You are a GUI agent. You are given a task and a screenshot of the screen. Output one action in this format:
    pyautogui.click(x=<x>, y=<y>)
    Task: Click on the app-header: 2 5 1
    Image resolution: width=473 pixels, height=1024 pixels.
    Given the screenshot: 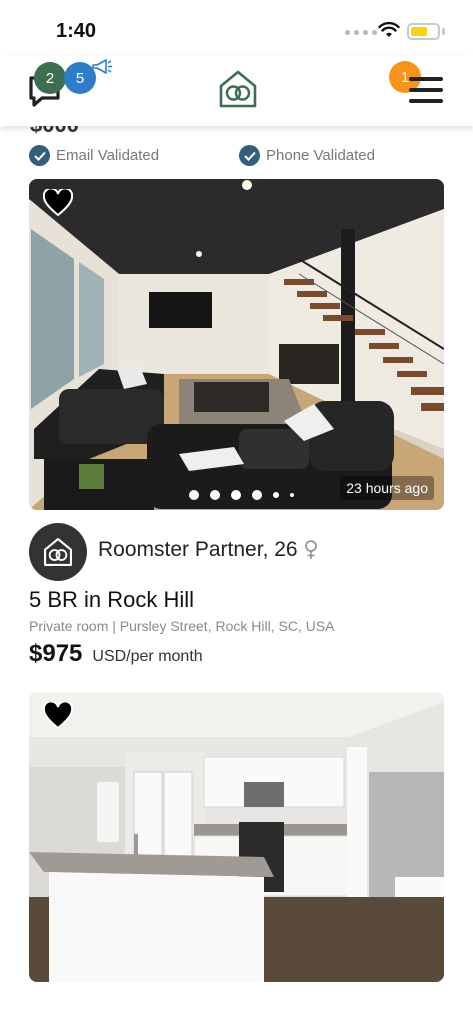 What is the action you would take?
    pyautogui.click(x=236, y=91)
    